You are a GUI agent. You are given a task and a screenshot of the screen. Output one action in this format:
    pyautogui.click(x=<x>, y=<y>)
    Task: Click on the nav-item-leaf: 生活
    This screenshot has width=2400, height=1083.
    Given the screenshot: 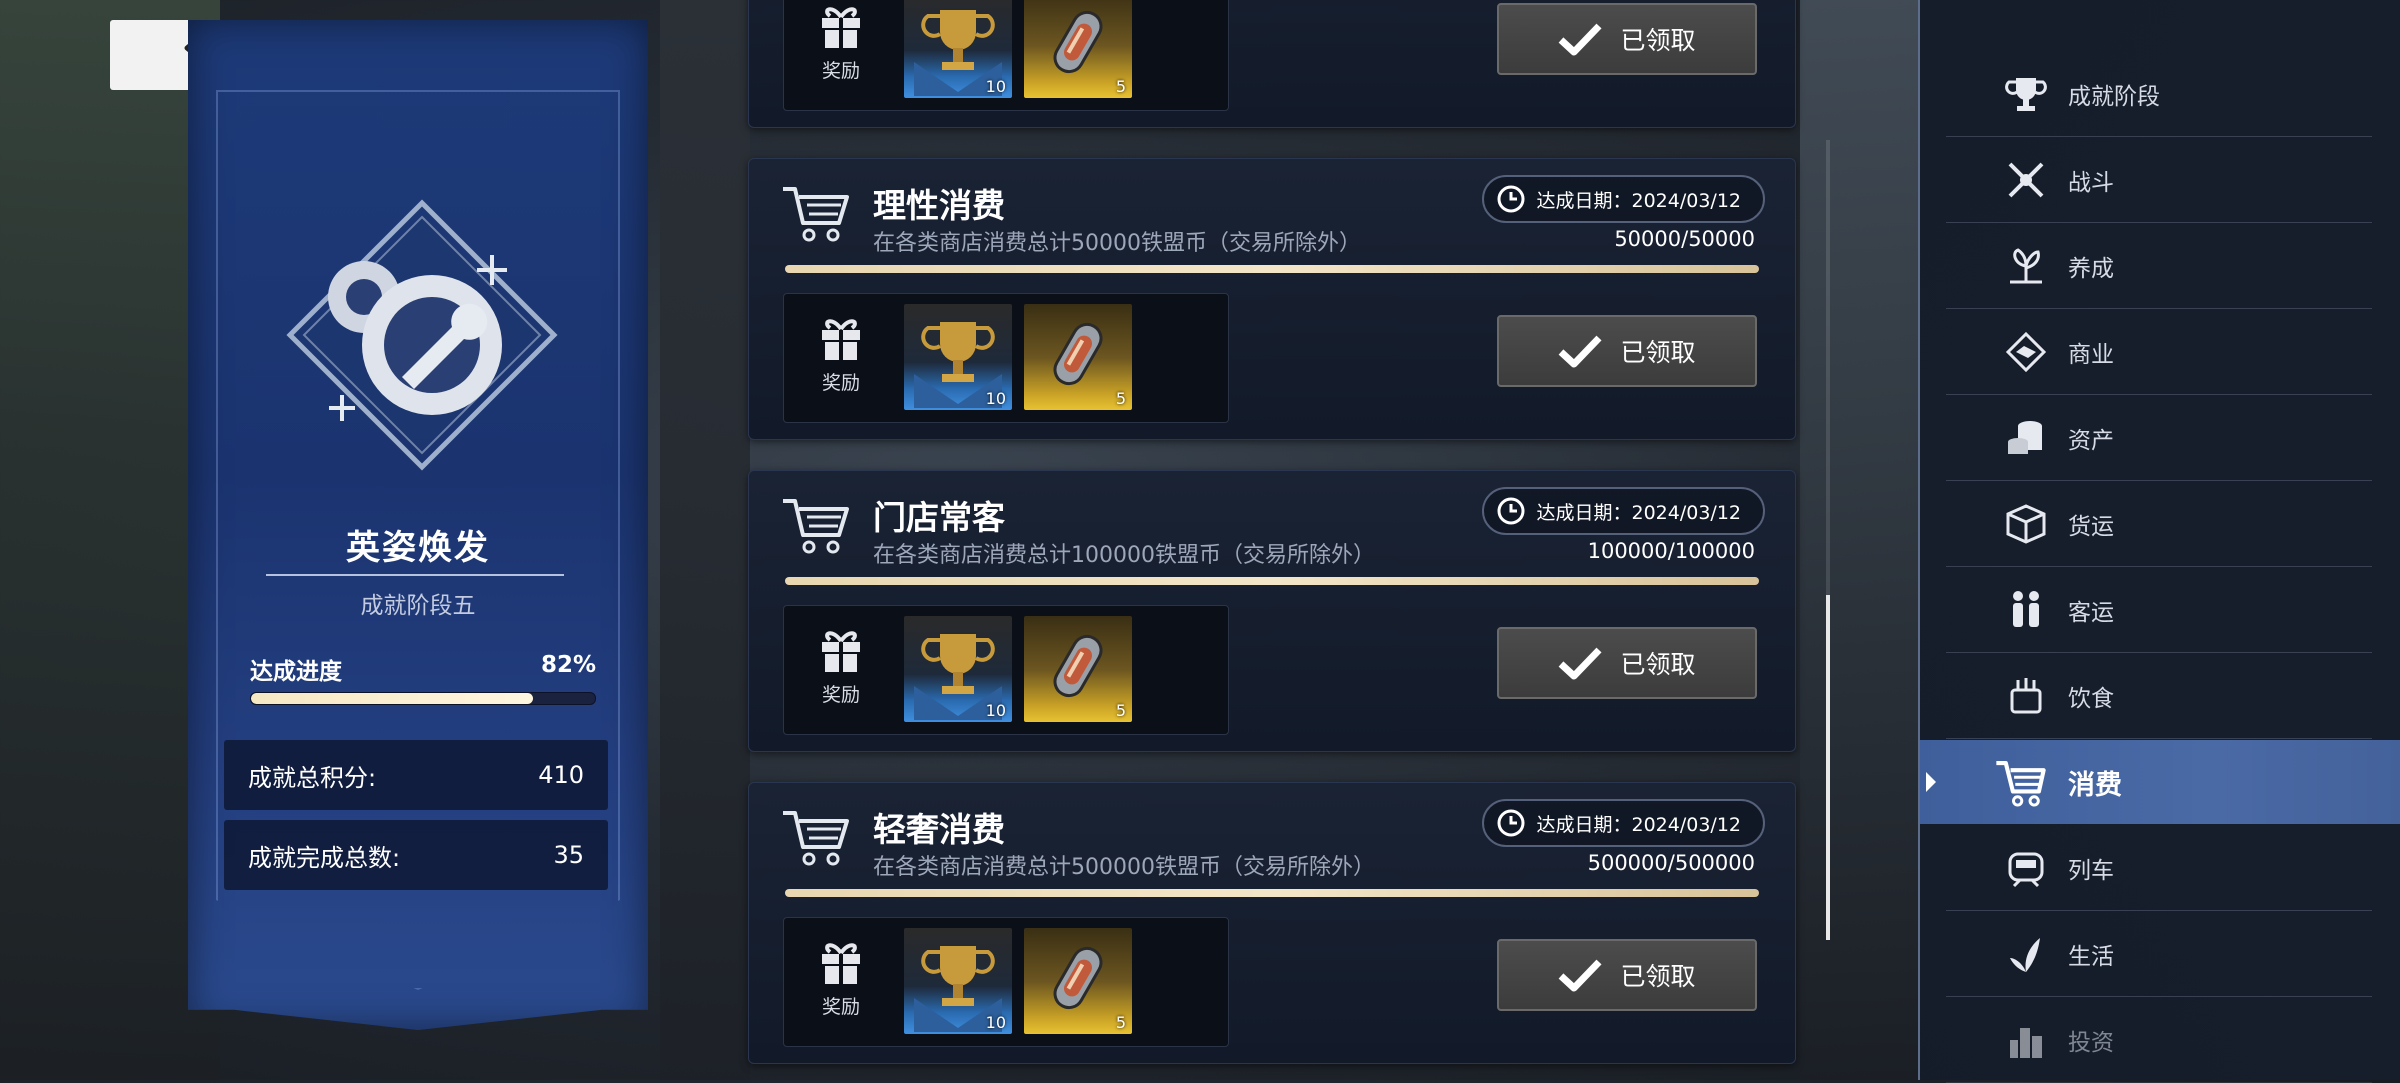 What is the action you would take?
    pyautogui.click(x=2159, y=954)
    